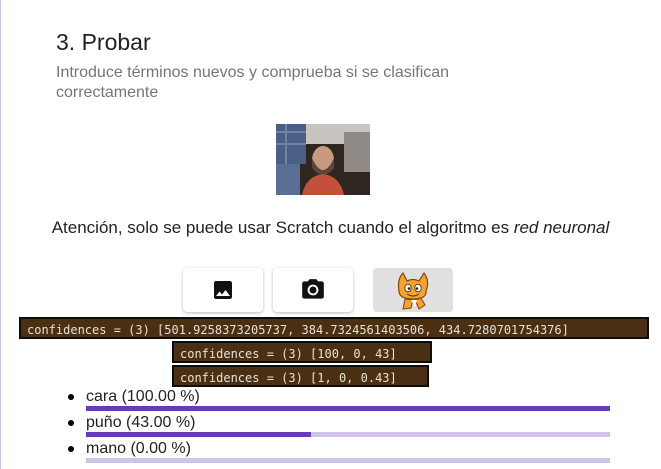 The image size is (661, 469). I want to click on image-icon, so click(223, 290).